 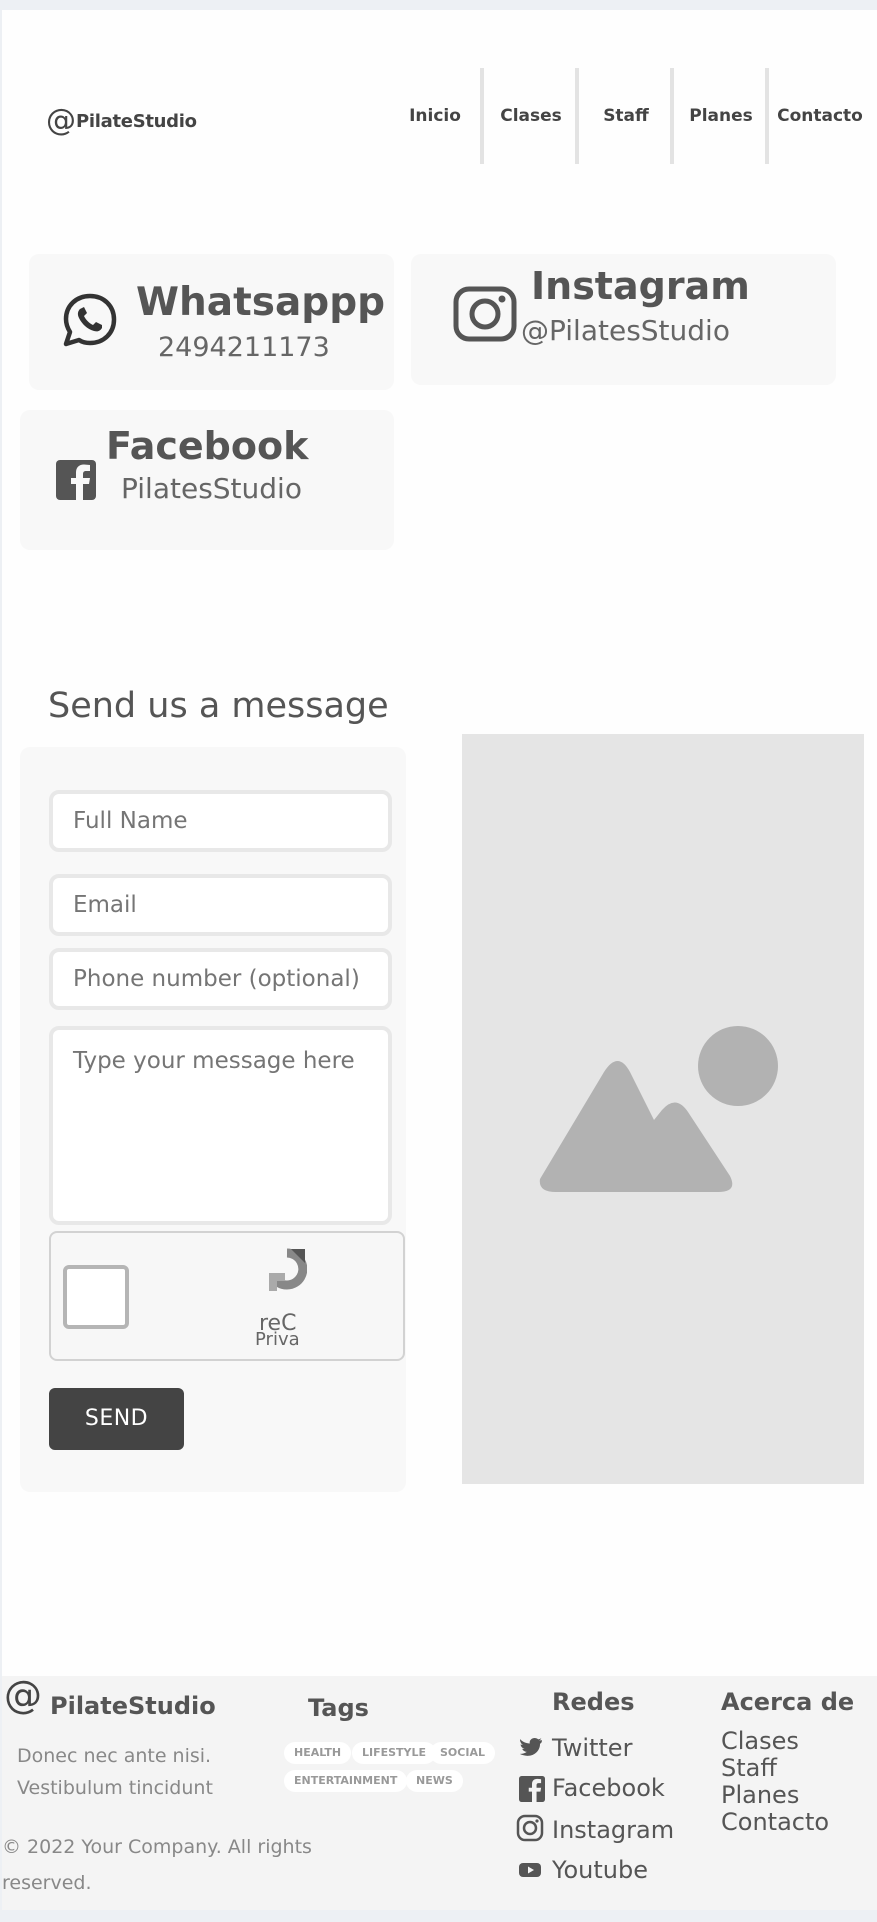 What do you see at coordinates (220, 979) in the screenshot?
I see `phone-input` at bounding box center [220, 979].